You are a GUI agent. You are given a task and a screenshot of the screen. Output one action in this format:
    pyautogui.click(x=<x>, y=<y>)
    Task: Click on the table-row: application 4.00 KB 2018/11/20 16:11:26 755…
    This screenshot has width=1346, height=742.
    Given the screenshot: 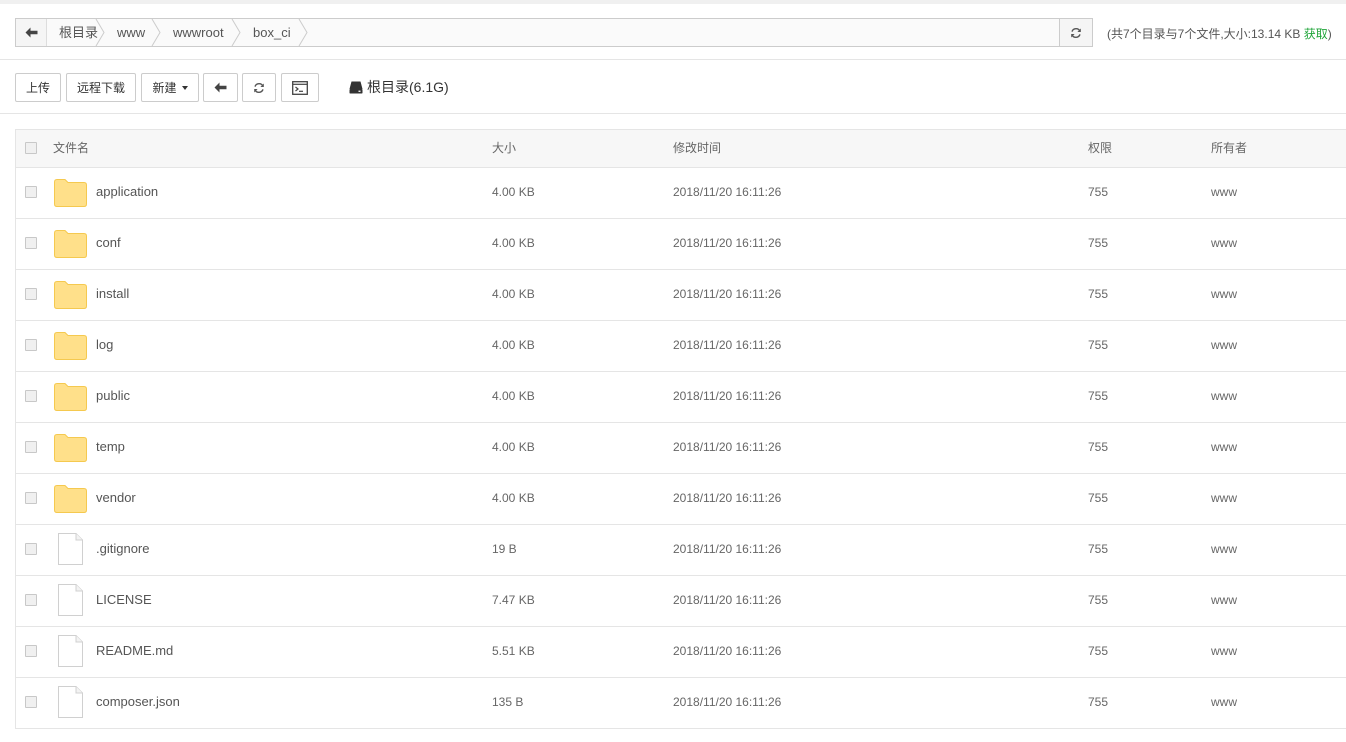 What is the action you would take?
    pyautogui.click(x=680, y=193)
    